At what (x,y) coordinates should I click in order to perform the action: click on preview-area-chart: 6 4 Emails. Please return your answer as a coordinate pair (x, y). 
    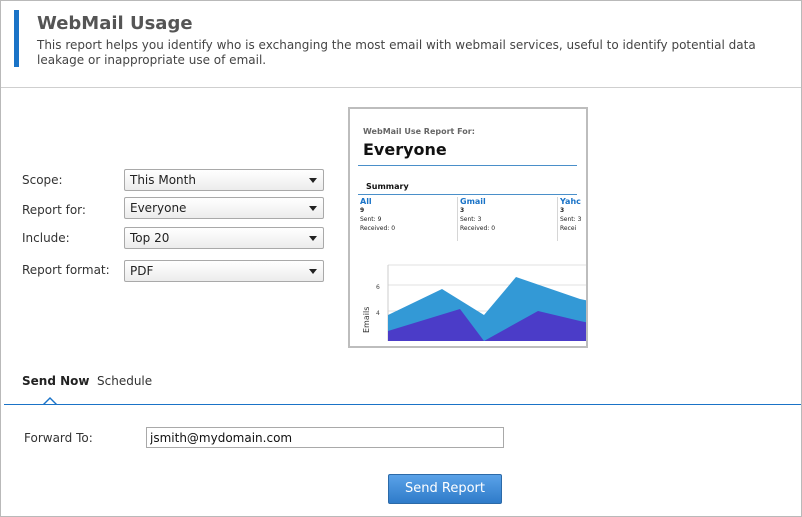
    Looking at the image, I should click on (474, 302).